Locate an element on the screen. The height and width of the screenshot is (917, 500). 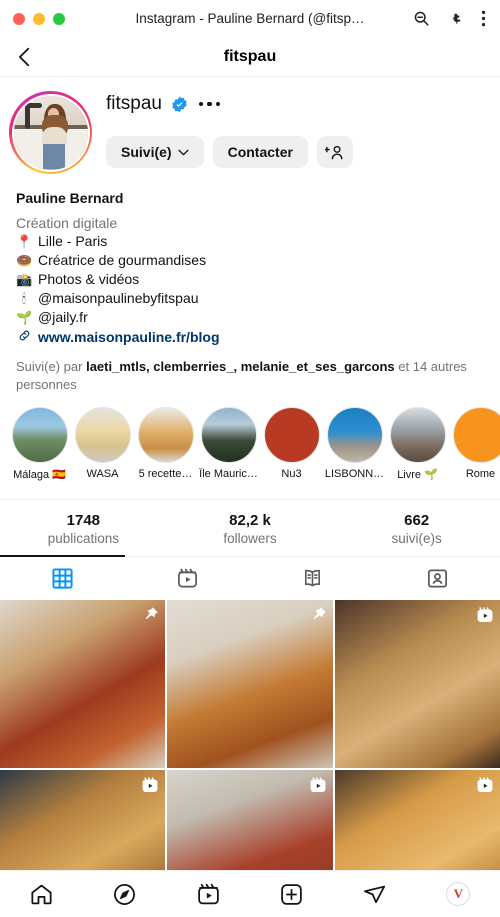
seedling-icon: 🌱 is located at coordinates (24, 317).